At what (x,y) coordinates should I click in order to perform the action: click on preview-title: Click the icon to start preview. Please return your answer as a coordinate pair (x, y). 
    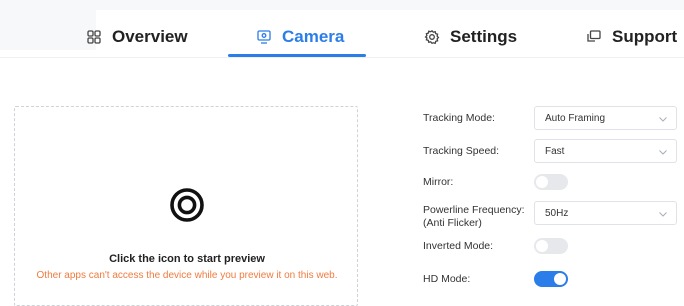
    Looking at the image, I should click on (187, 259).